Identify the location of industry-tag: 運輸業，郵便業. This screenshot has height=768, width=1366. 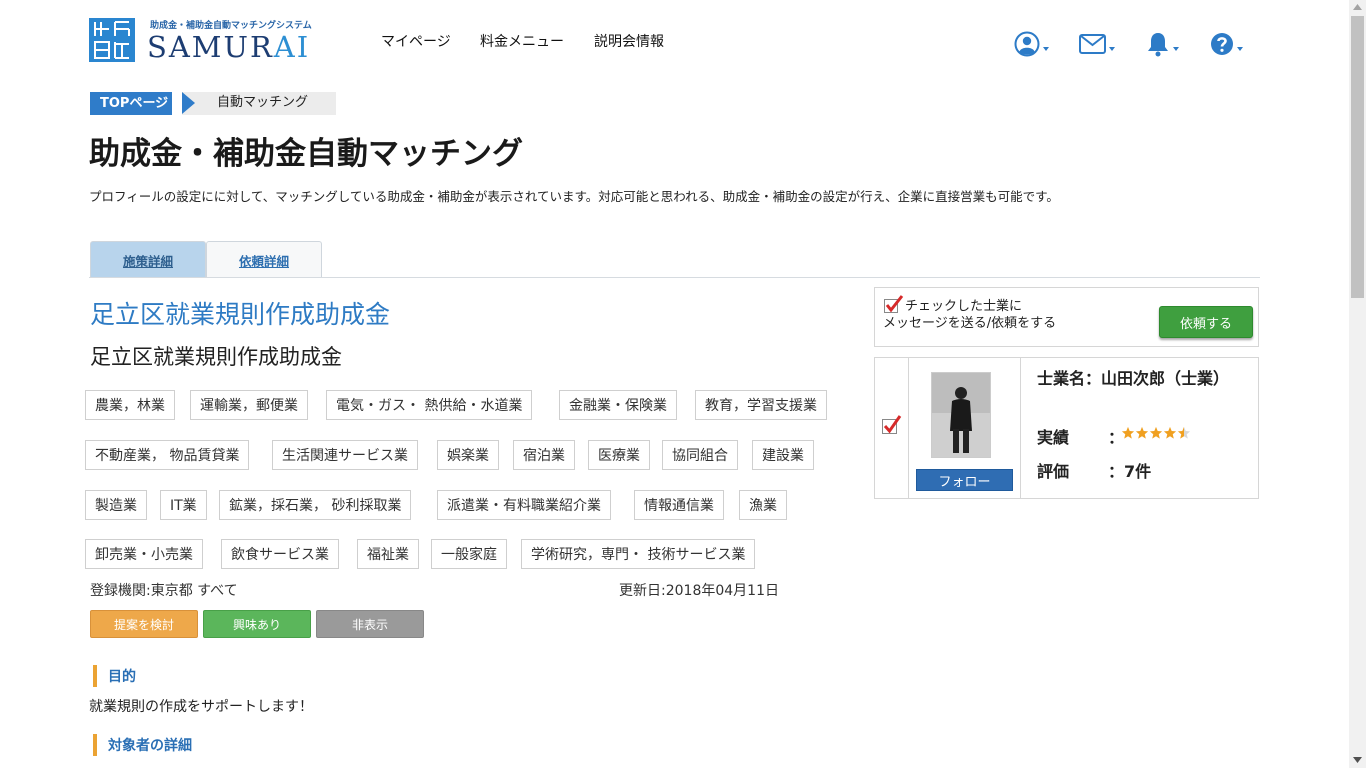
(249, 405).